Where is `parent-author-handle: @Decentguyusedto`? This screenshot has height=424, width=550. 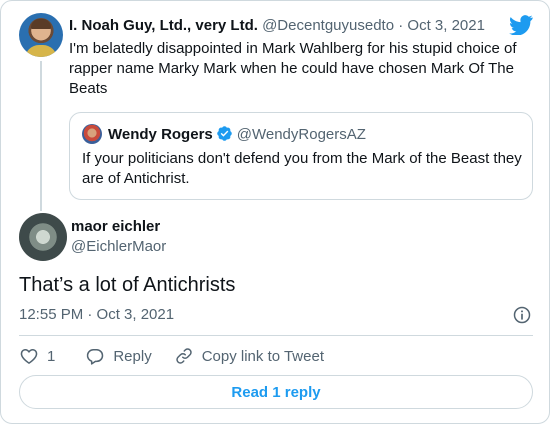
parent-author-handle: @Decentguyusedto is located at coordinates (328, 25).